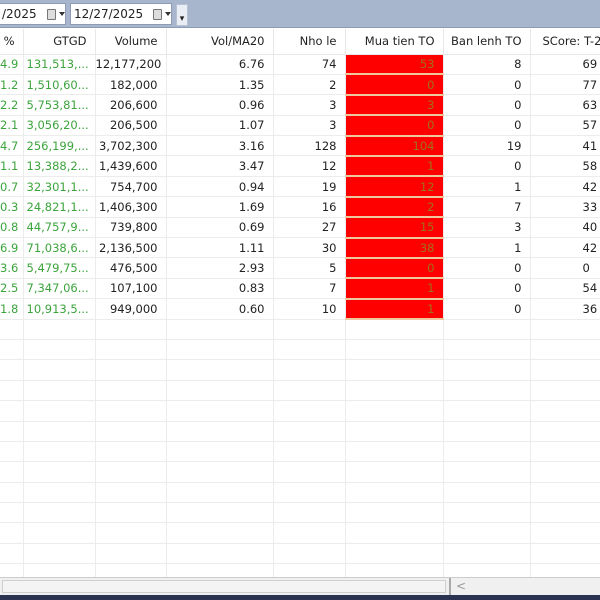 The width and height of the screenshot is (600, 600). Describe the element at coordinates (300, 14) in the screenshot. I see `toolbar: /2025 12/27/2025 ▾` at that location.